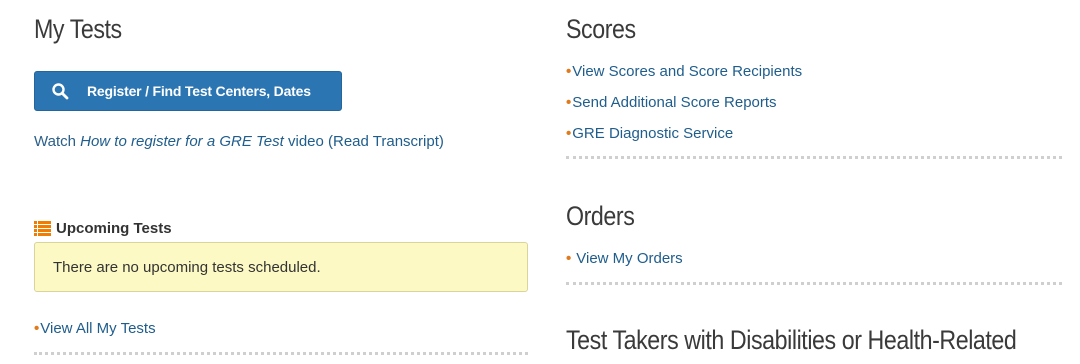 This screenshot has height=364, width=1080. What do you see at coordinates (306, 141) in the screenshot?
I see `watch-suffix: video` at bounding box center [306, 141].